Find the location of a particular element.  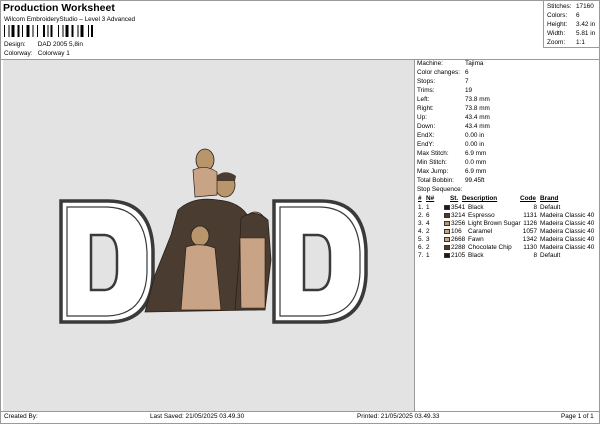

row-num: 4. is located at coordinates (421, 231).